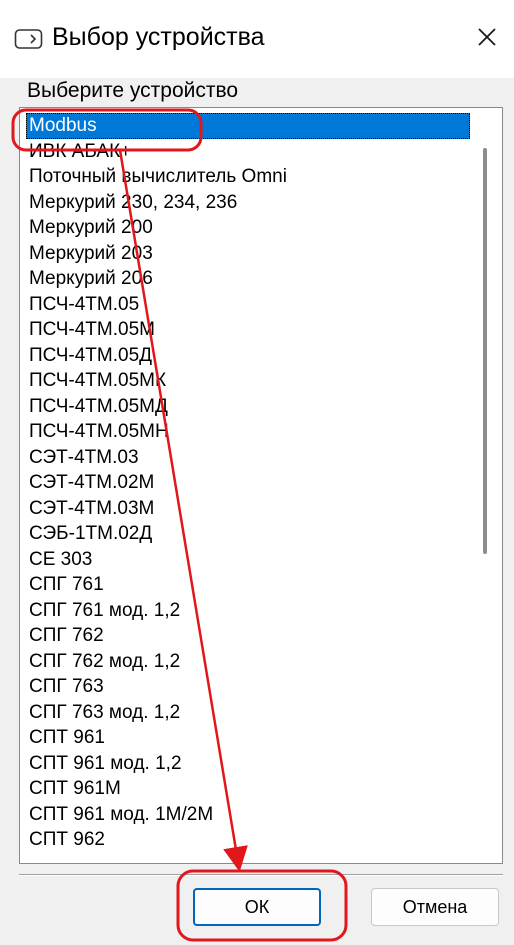 The image size is (514, 945). I want to click on device-list-item: СЭТ-4ТМ.03М, so click(248, 509).